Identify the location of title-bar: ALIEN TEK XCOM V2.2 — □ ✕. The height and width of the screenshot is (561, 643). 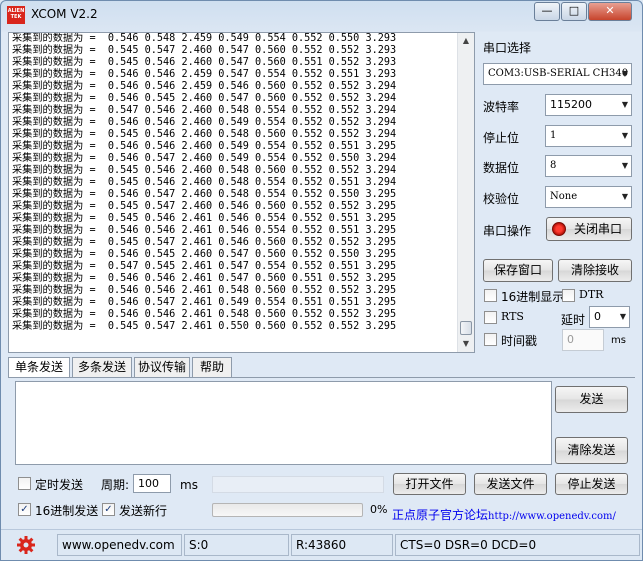
(321, 15).